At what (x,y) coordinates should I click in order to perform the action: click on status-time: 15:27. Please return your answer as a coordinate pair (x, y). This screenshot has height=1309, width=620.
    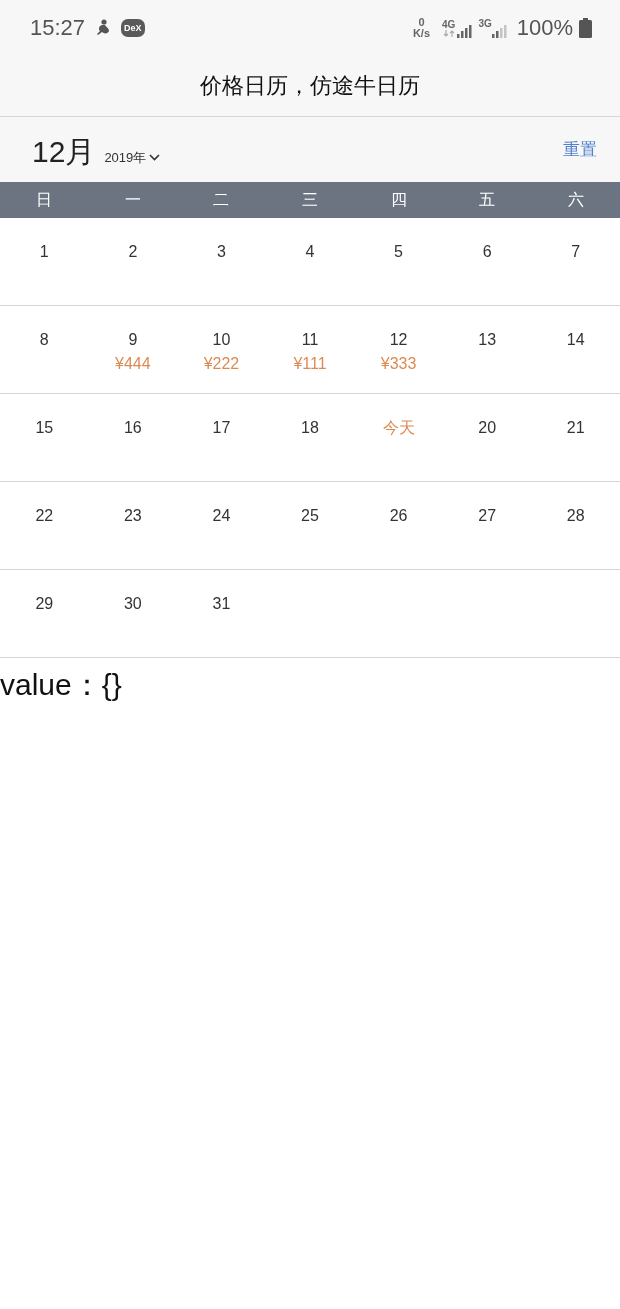
    Looking at the image, I should click on (58, 28).